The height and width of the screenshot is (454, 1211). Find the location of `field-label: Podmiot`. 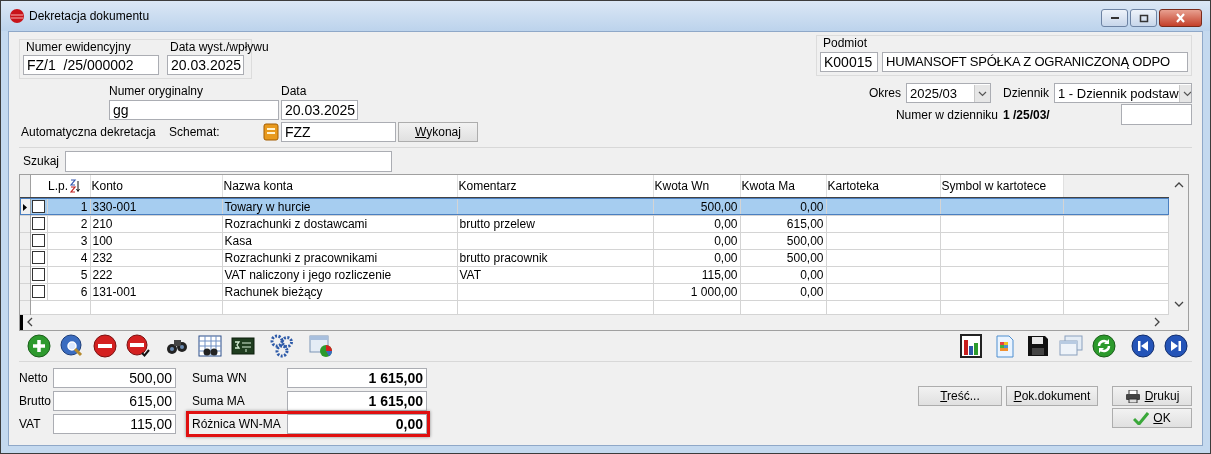

field-label: Podmiot is located at coordinates (845, 43).